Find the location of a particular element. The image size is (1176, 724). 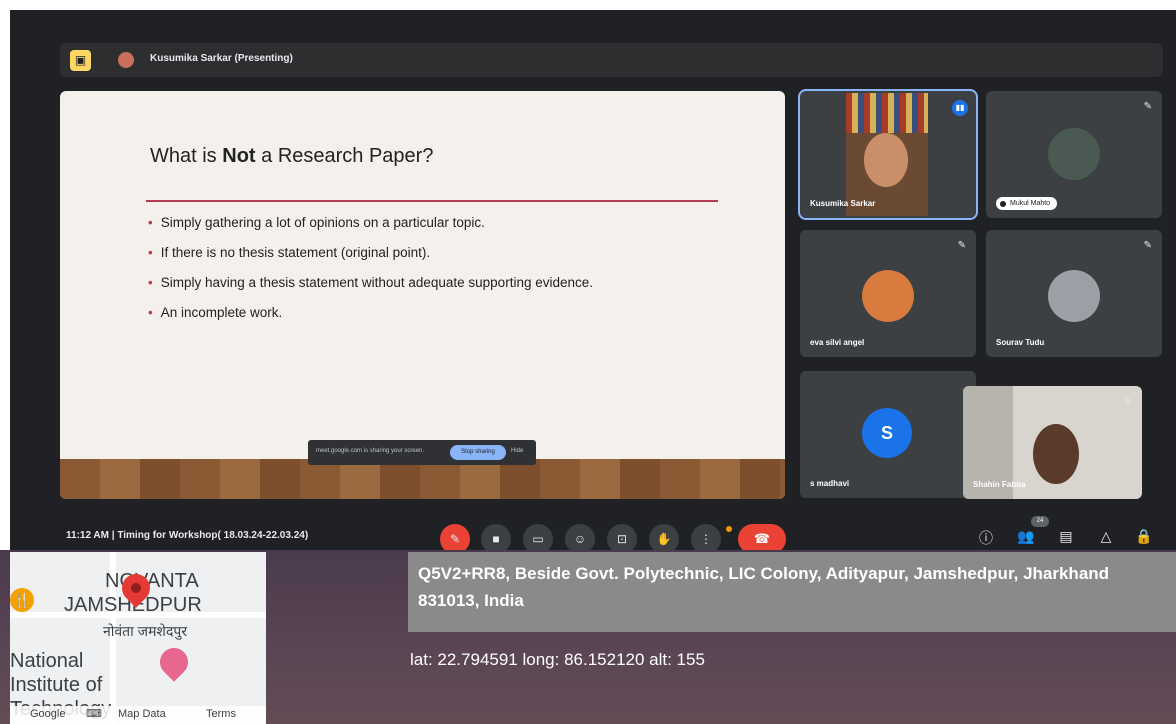

participant-video is located at coordinates (887, 154).